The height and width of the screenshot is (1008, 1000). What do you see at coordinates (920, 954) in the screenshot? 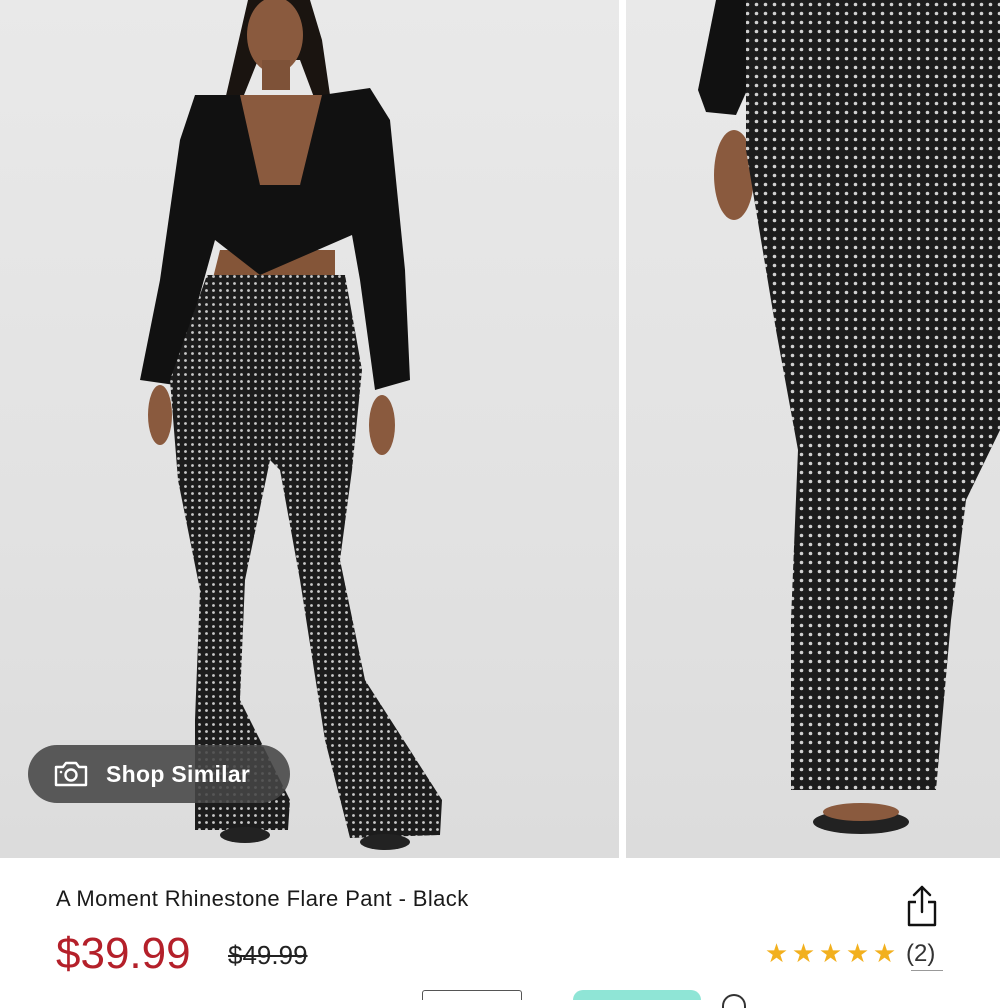
I see `review-count: (2)` at bounding box center [920, 954].